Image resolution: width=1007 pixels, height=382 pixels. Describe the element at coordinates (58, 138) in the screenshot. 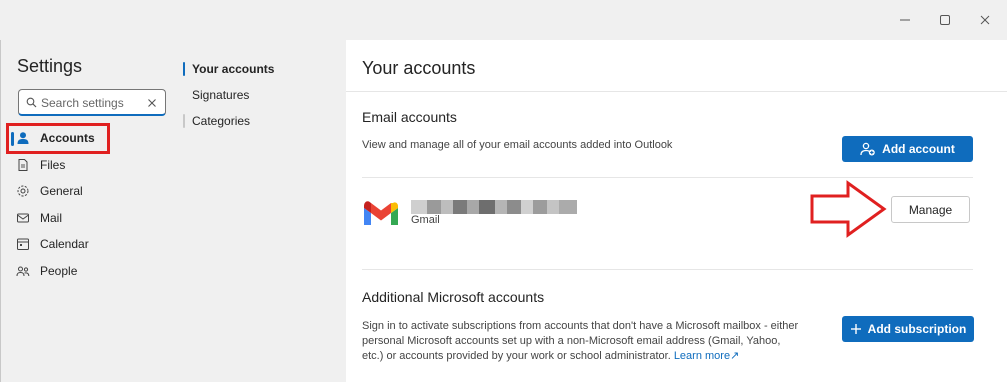

I see `highlight-annotation` at that location.